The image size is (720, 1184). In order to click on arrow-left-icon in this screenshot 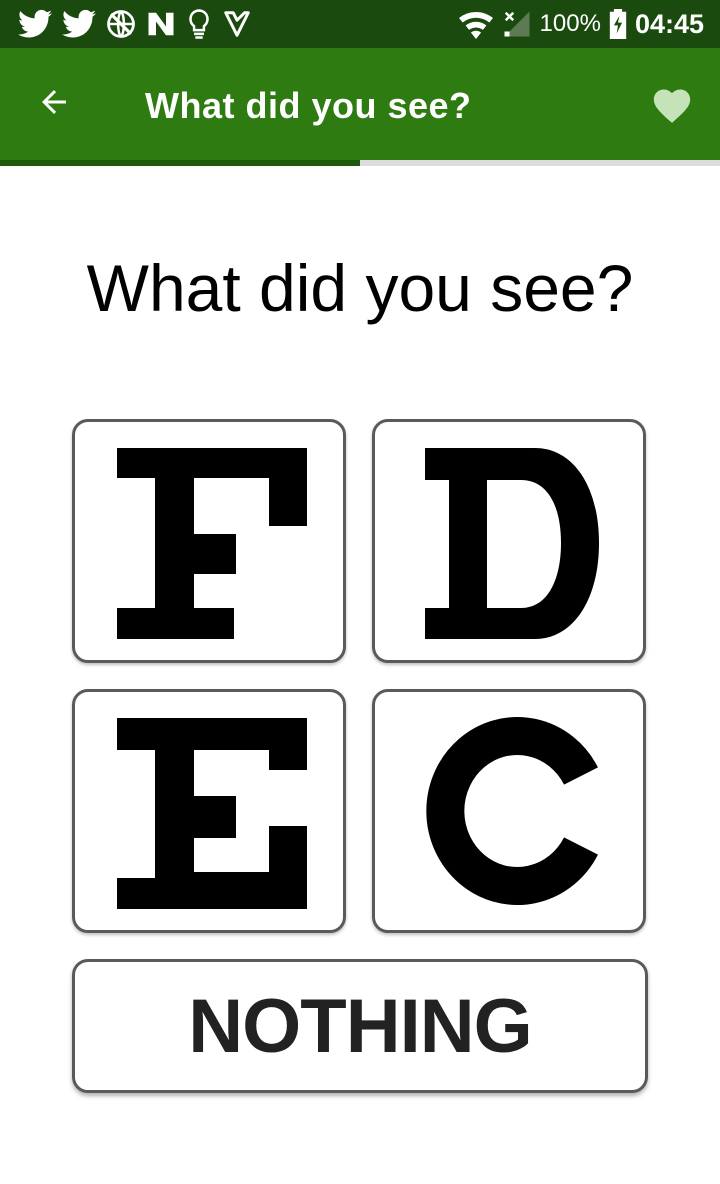, I will do `click(54, 104)`.